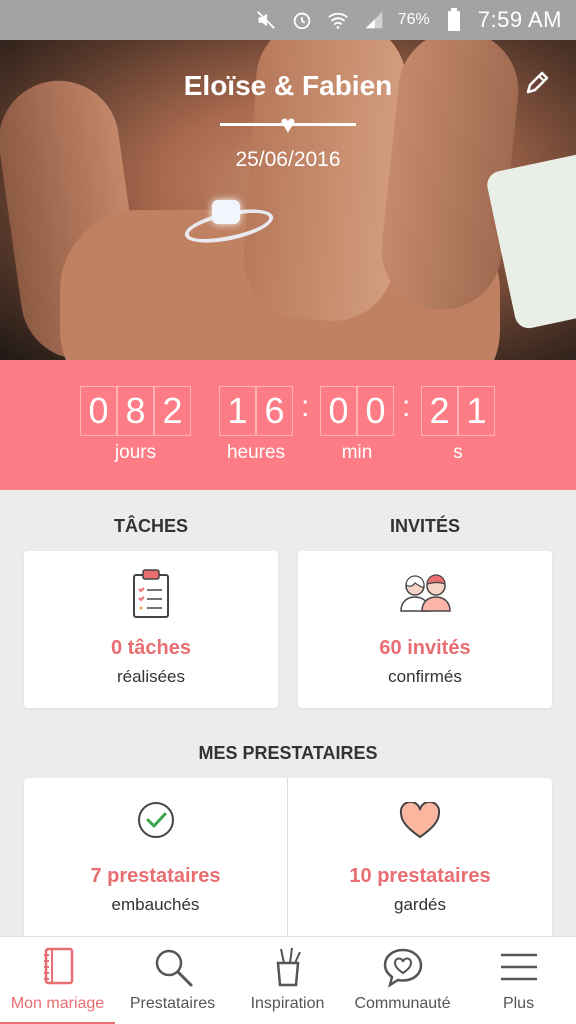  What do you see at coordinates (98, 411) in the screenshot?
I see `countdown-days-digit: 0` at bounding box center [98, 411].